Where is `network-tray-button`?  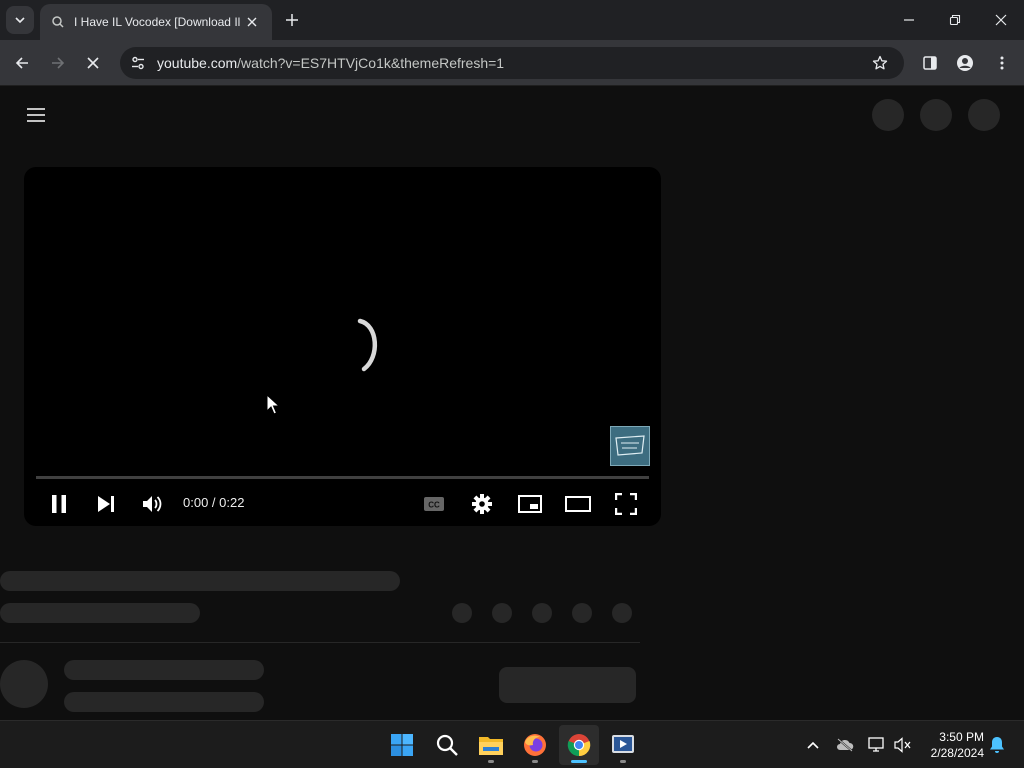 network-tray-button is located at coordinates (877, 745).